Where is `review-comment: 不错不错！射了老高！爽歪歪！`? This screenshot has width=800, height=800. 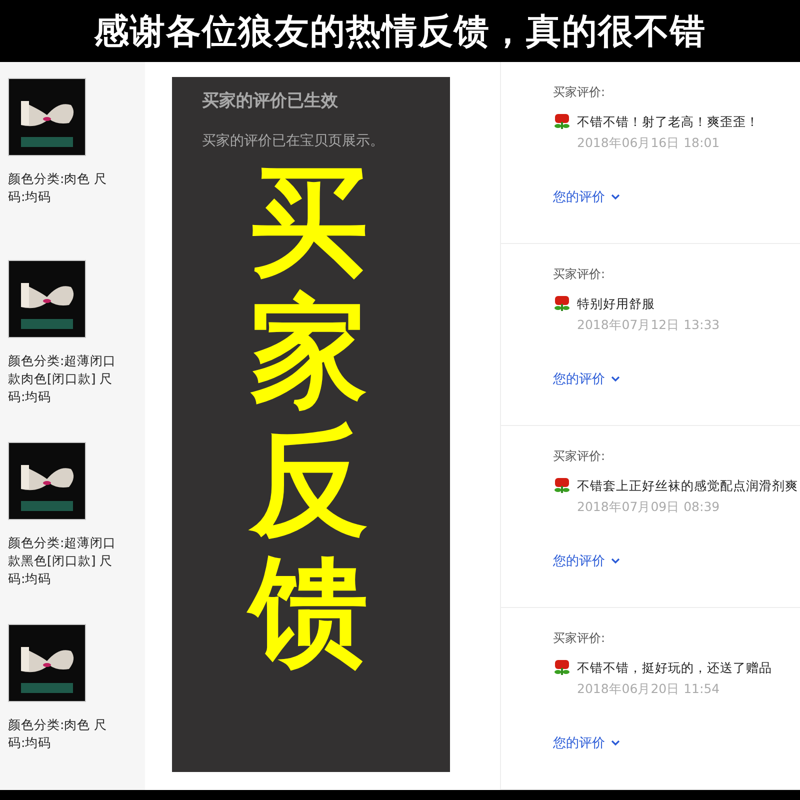 review-comment: 不错不错！射了老高！爽歪歪！ is located at coordinates (668, 122).